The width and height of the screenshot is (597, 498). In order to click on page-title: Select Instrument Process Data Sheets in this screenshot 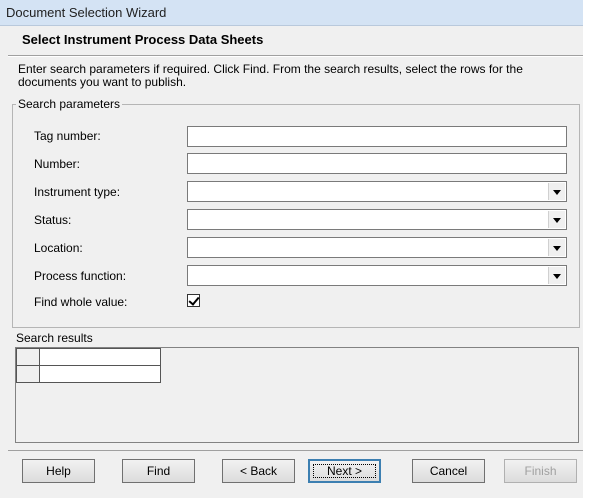, I will do `click(143, 39)`.